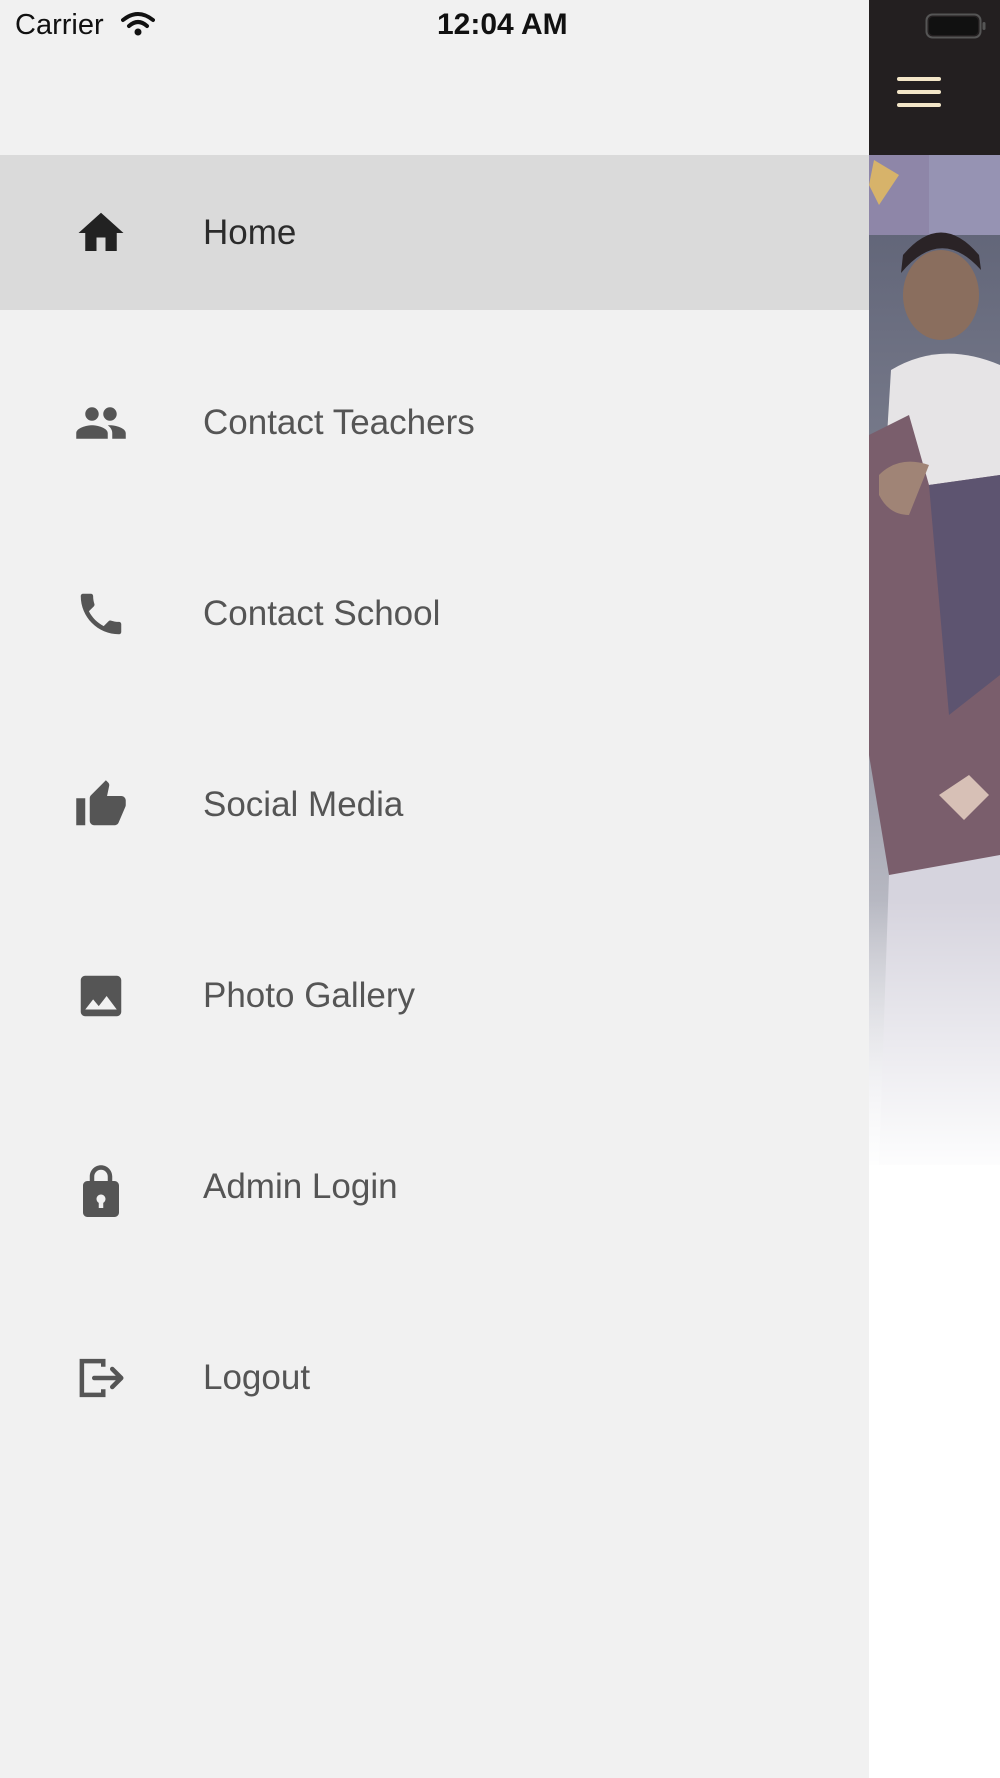 This screenshot has height=1778, width=1000. I want to click on menu-item-photo-gallery: Photo Gallery, so click(434, 995).